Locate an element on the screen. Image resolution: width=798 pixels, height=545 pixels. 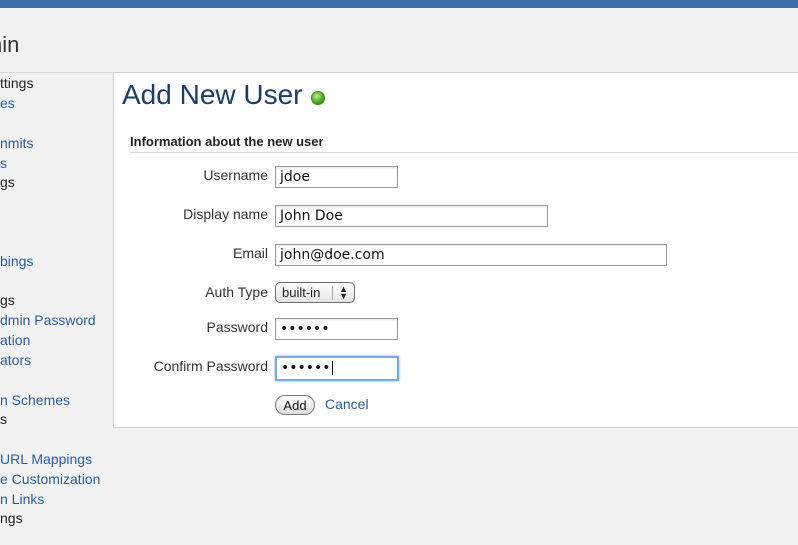
display-name-label: Display name is located at coordinates (225, 214).